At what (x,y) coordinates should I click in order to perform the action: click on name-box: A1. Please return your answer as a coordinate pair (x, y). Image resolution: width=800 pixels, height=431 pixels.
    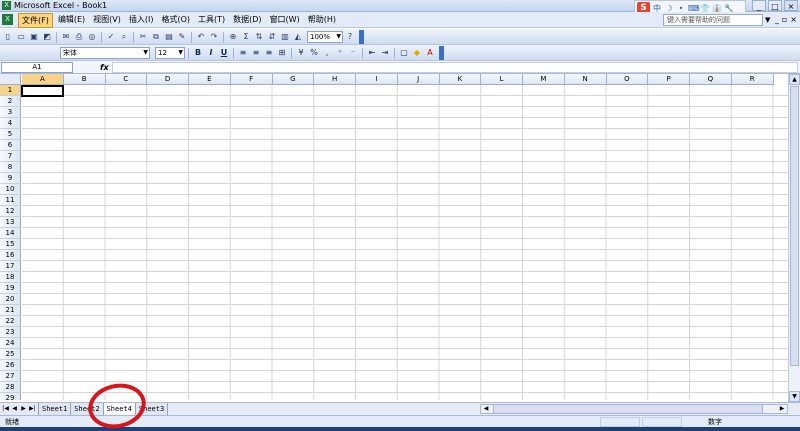
    Looking at the image, I should click on (37, 67).